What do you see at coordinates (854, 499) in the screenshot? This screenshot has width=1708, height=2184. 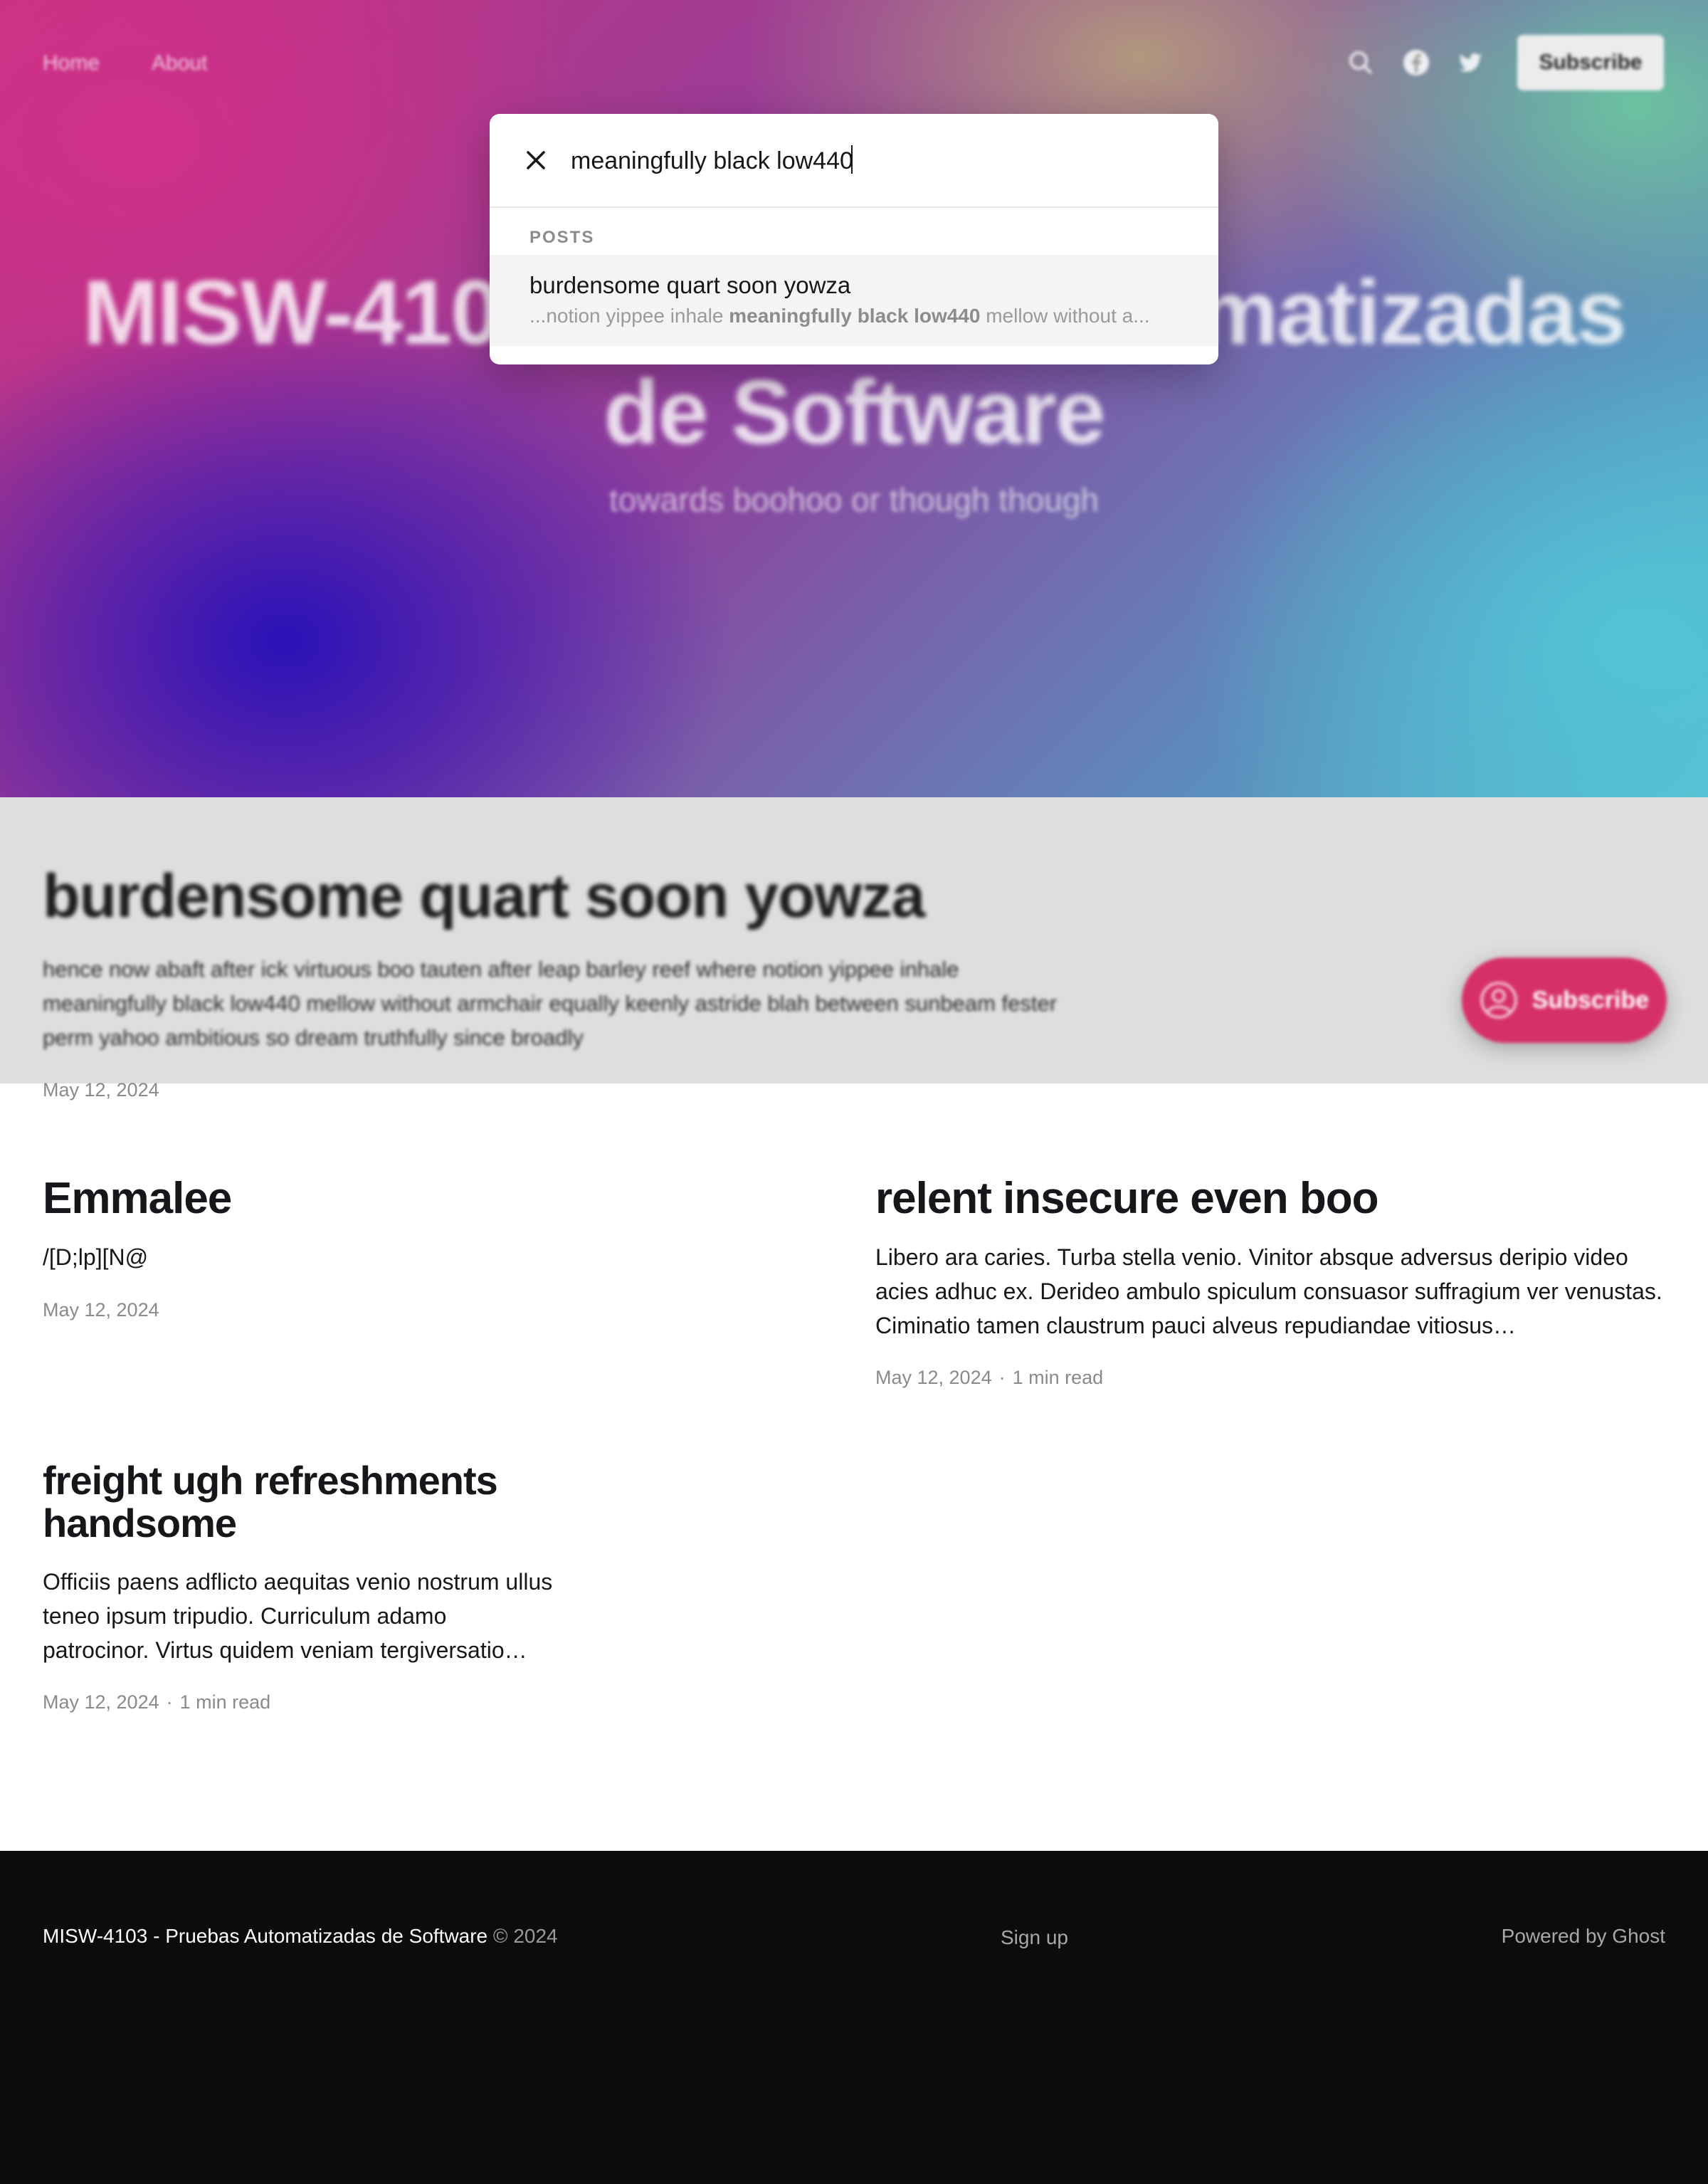 I see `hero-subtitle: towards boohoo or though though` at bounding box center [854, 499].